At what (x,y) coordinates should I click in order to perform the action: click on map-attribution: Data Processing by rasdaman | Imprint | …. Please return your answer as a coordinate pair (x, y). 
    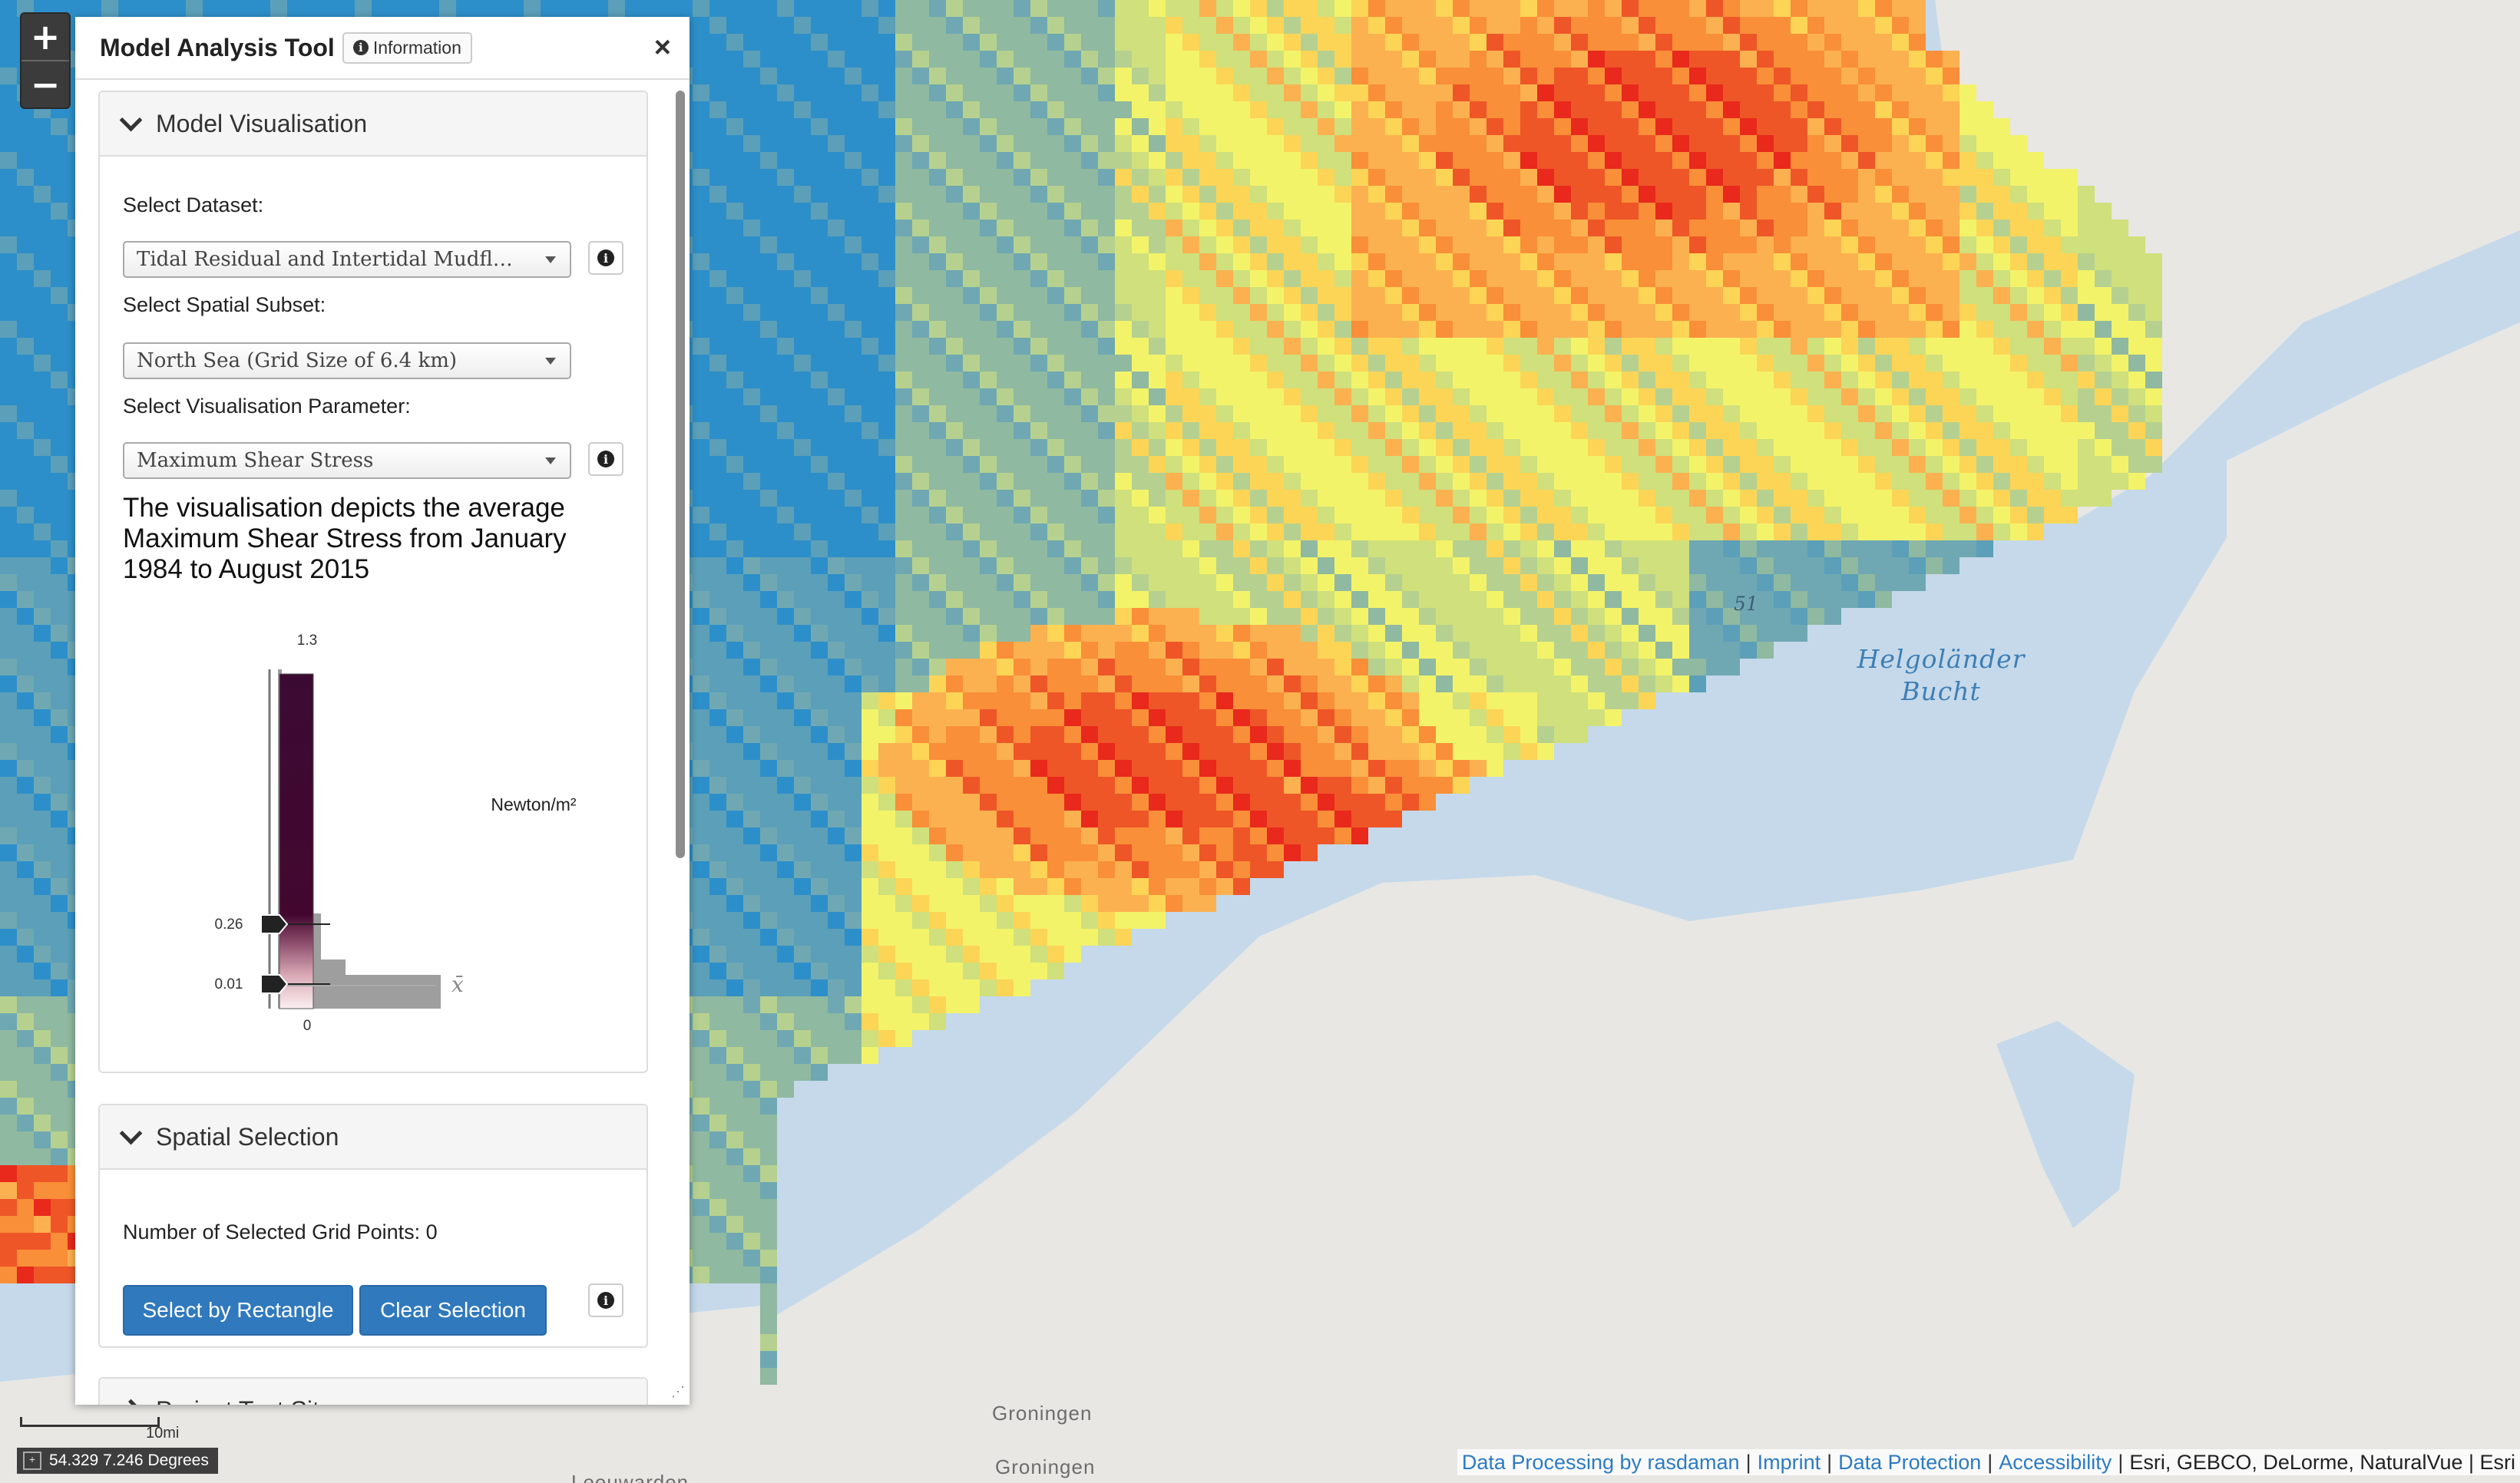
    Looking at the image, I should click on (1988, 1462).